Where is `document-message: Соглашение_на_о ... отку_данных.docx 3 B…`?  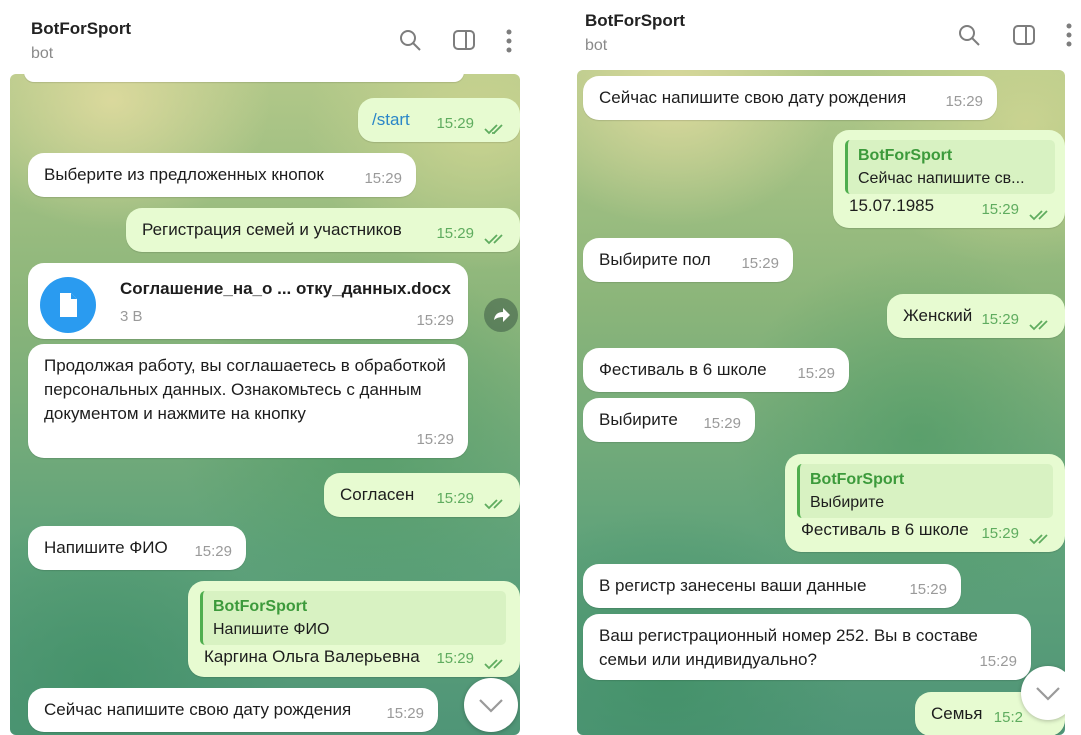
document-message: Соглашение_на_о ... отку_данных.docx 3 B… is located at coordinates (248, 301).